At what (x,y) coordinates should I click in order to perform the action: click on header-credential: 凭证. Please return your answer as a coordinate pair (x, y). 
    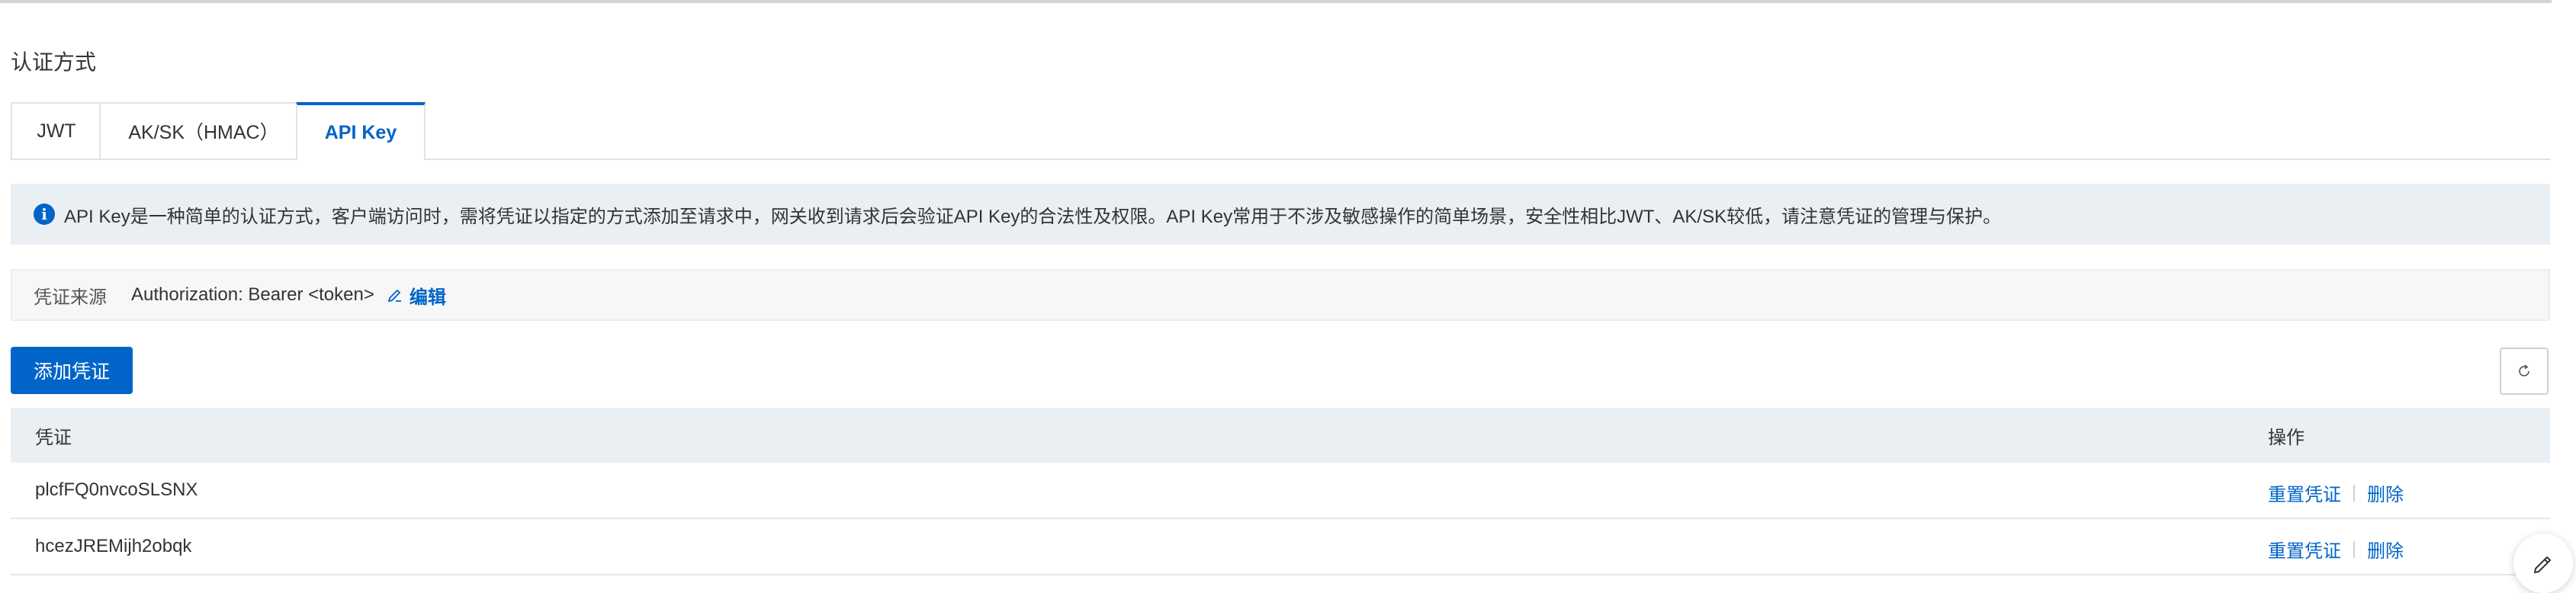
    Looking at the image, I should click on (53, 437).